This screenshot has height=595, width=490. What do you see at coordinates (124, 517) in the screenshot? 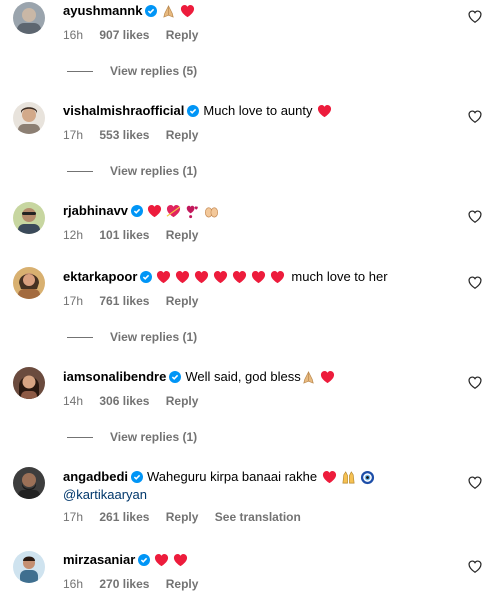
I see `likes-count: 261 likes` at bounding box center [124, 517].